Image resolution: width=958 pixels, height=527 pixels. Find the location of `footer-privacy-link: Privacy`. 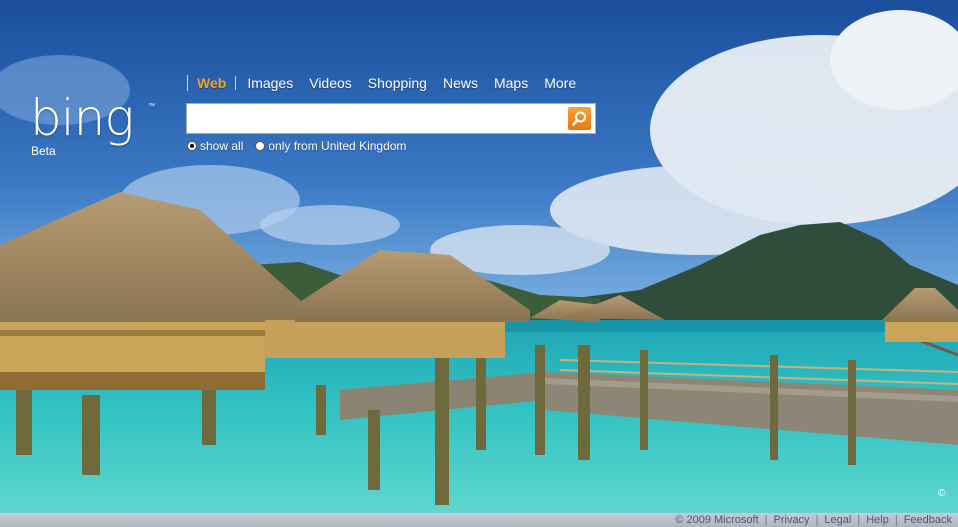

footer-privacy-link: Privacy is located at coordinates (792, 520).